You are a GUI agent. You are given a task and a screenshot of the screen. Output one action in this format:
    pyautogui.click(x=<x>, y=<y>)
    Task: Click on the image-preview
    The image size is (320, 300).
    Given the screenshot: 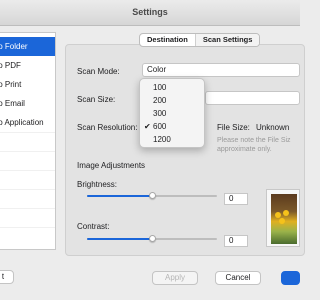 What is the action you would take?
    pyautogui.click(x=283, y=218)
    